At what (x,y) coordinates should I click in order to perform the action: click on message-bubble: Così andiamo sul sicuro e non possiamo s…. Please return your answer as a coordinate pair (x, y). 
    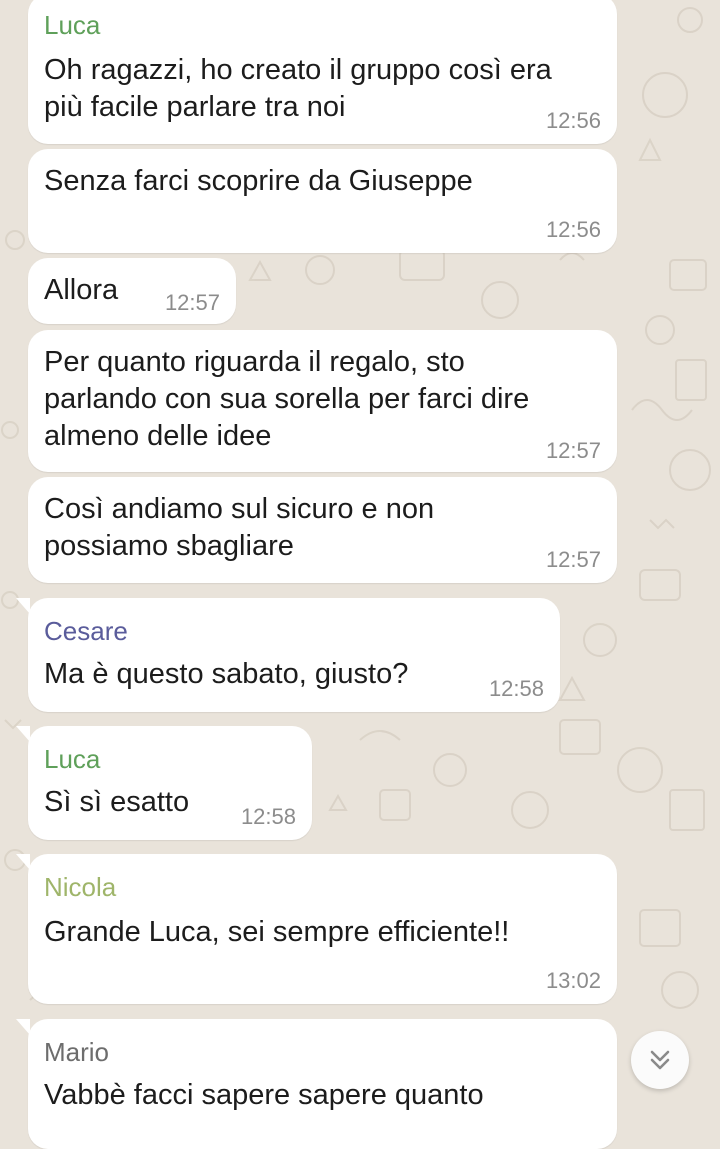
    Looking at the image, I should click on (322, 530).